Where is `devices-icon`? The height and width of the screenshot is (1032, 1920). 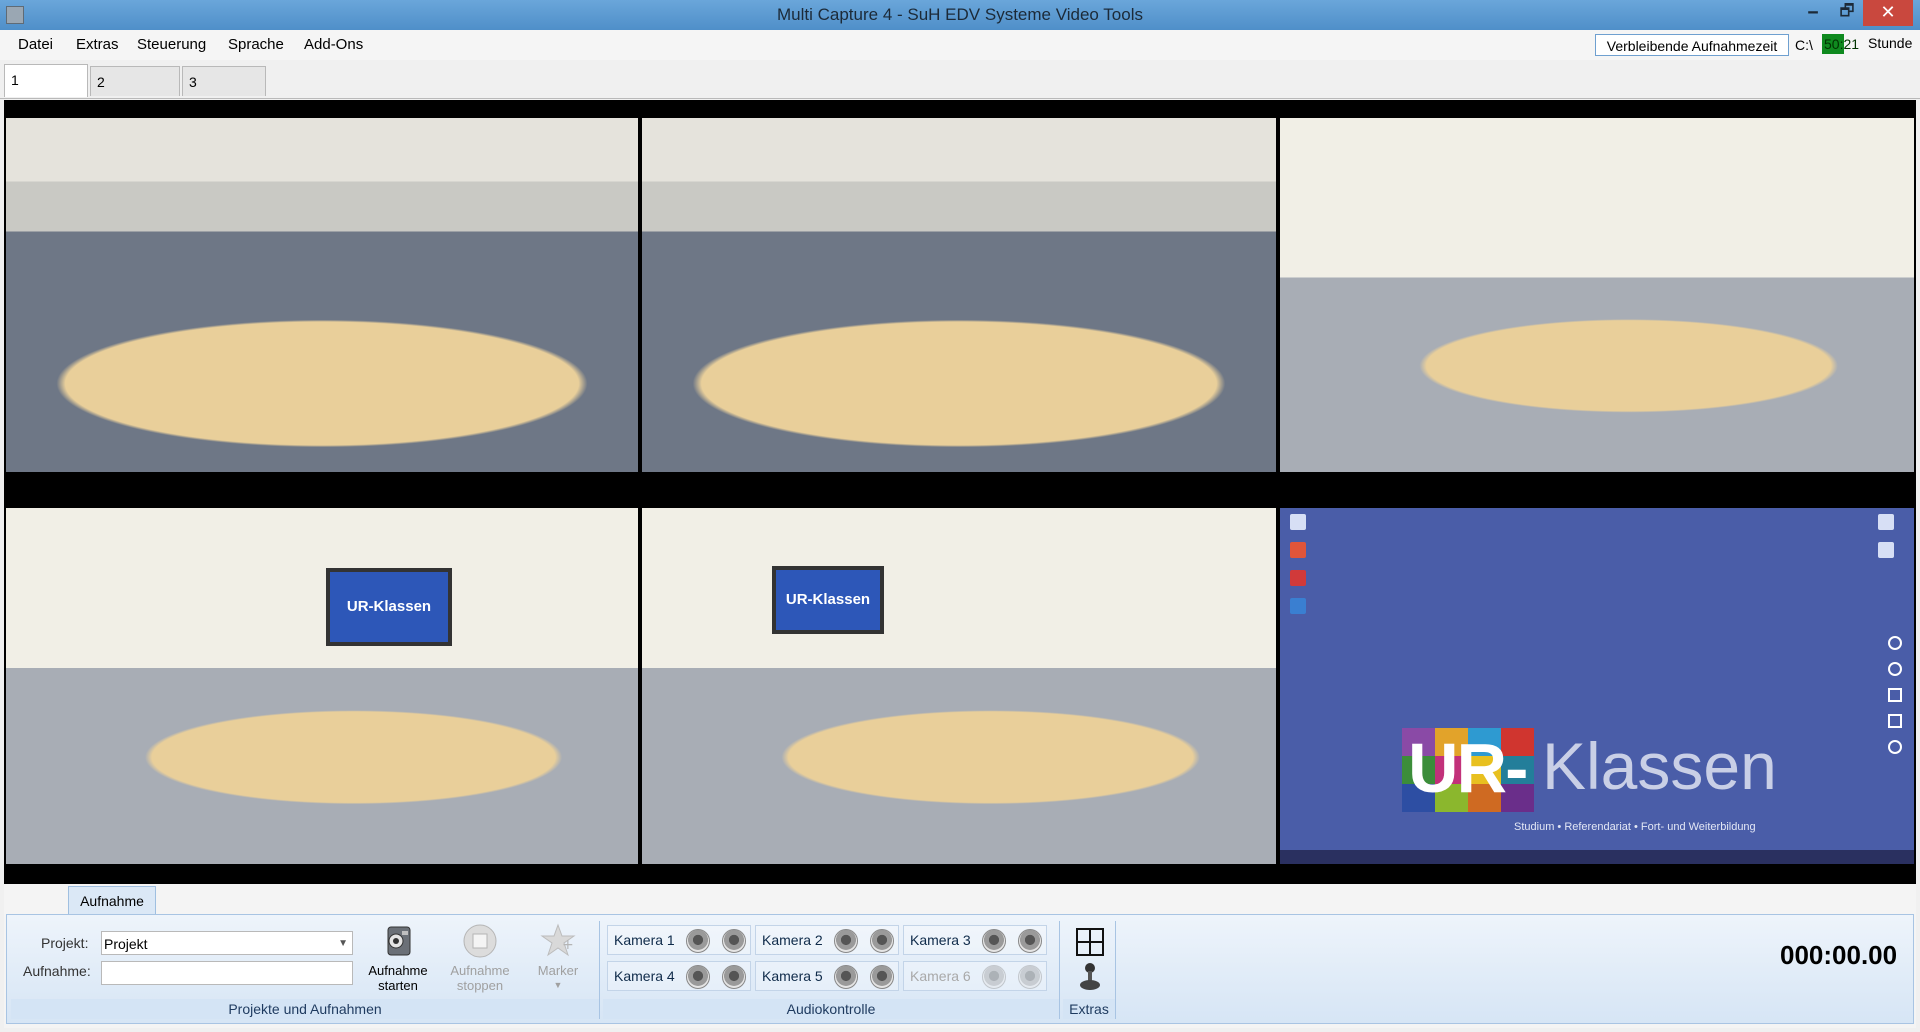
devices-icon is located at coordinates (1895, 721).